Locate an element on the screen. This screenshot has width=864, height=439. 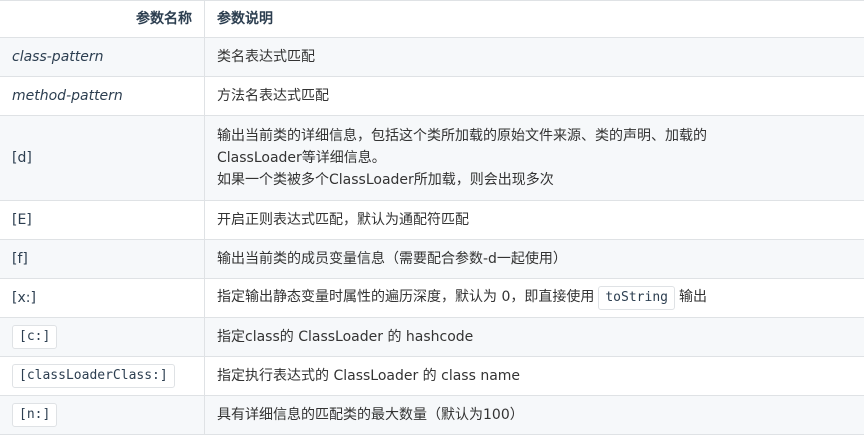
param-desc: 具有详细信息的匹配类的最大数量（默认为100） is located at coordinates (534, 415).